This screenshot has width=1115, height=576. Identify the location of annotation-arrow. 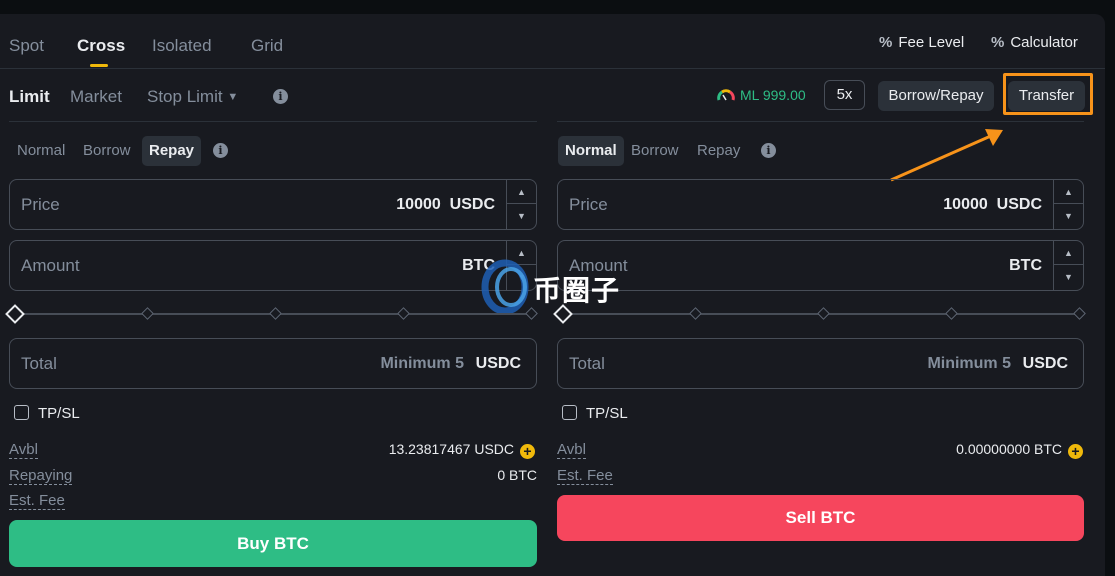
(946, 155).